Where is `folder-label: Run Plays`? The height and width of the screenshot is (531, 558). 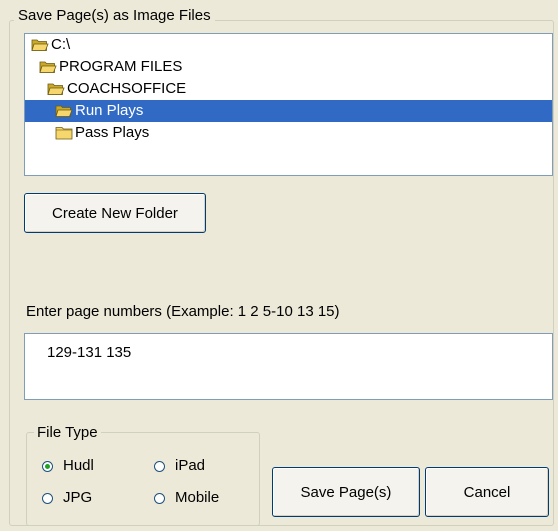
folder-label: Run Plays is located at coordinates (109, 110).